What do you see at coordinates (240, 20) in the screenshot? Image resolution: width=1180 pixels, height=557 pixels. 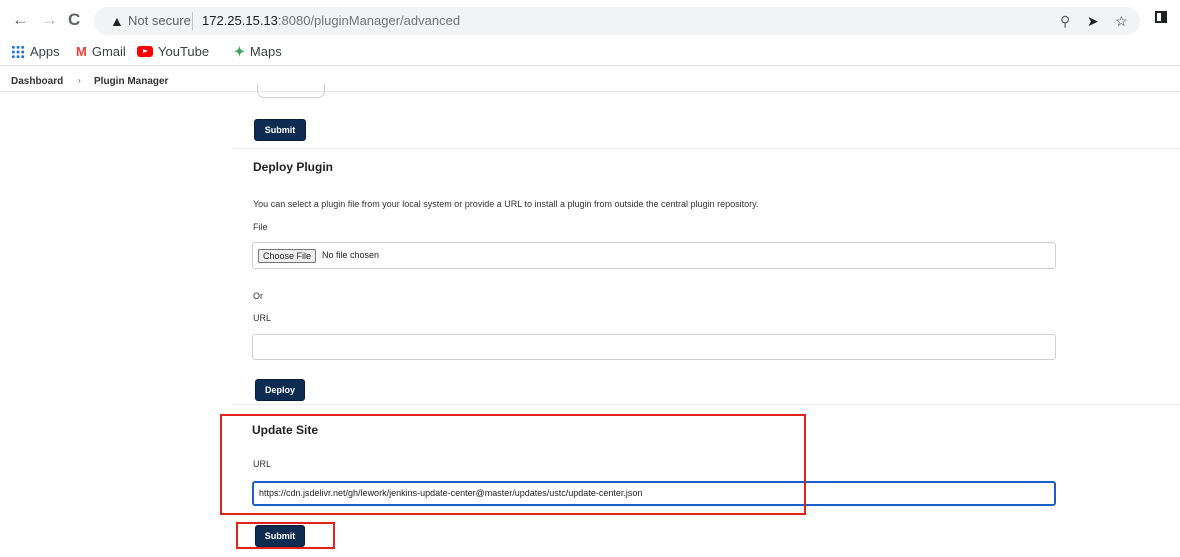 I see `url-host: 172.25.15.13` at bounding box center [240, 20].